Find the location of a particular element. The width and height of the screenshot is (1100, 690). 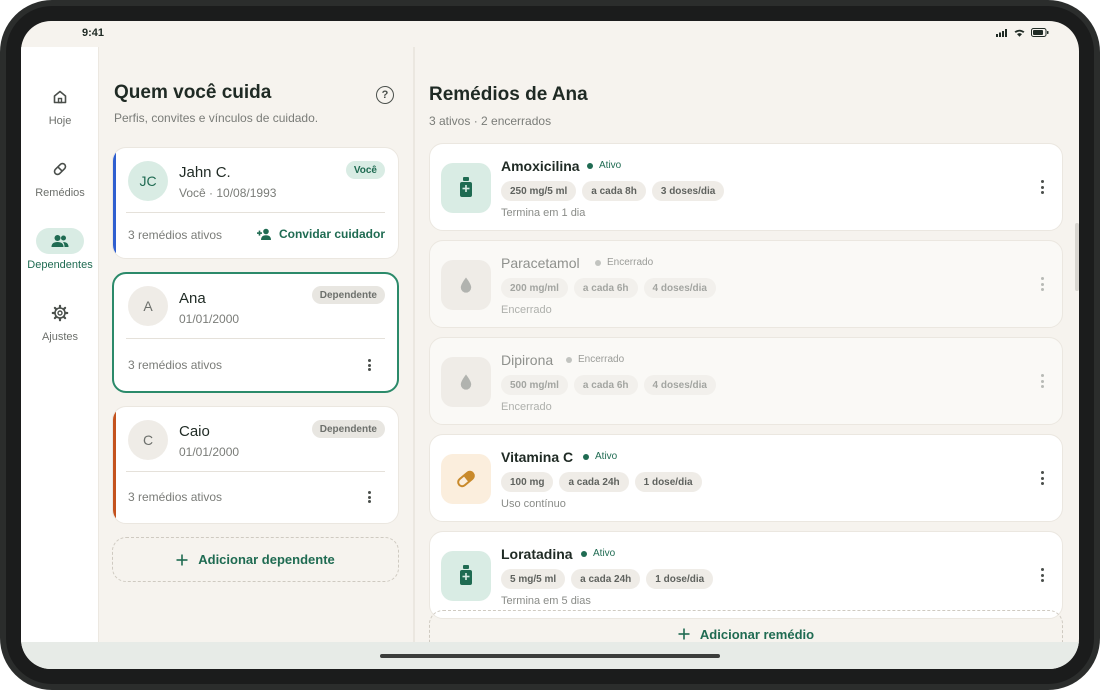

page-title: Quem você cuida is located at coordinates (193, 92).